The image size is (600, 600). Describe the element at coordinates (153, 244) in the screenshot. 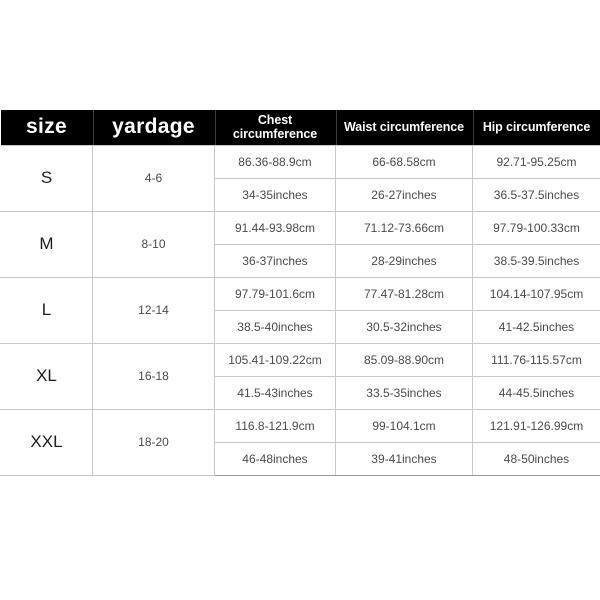

I see `cell-yardage: 8-10` at that location.